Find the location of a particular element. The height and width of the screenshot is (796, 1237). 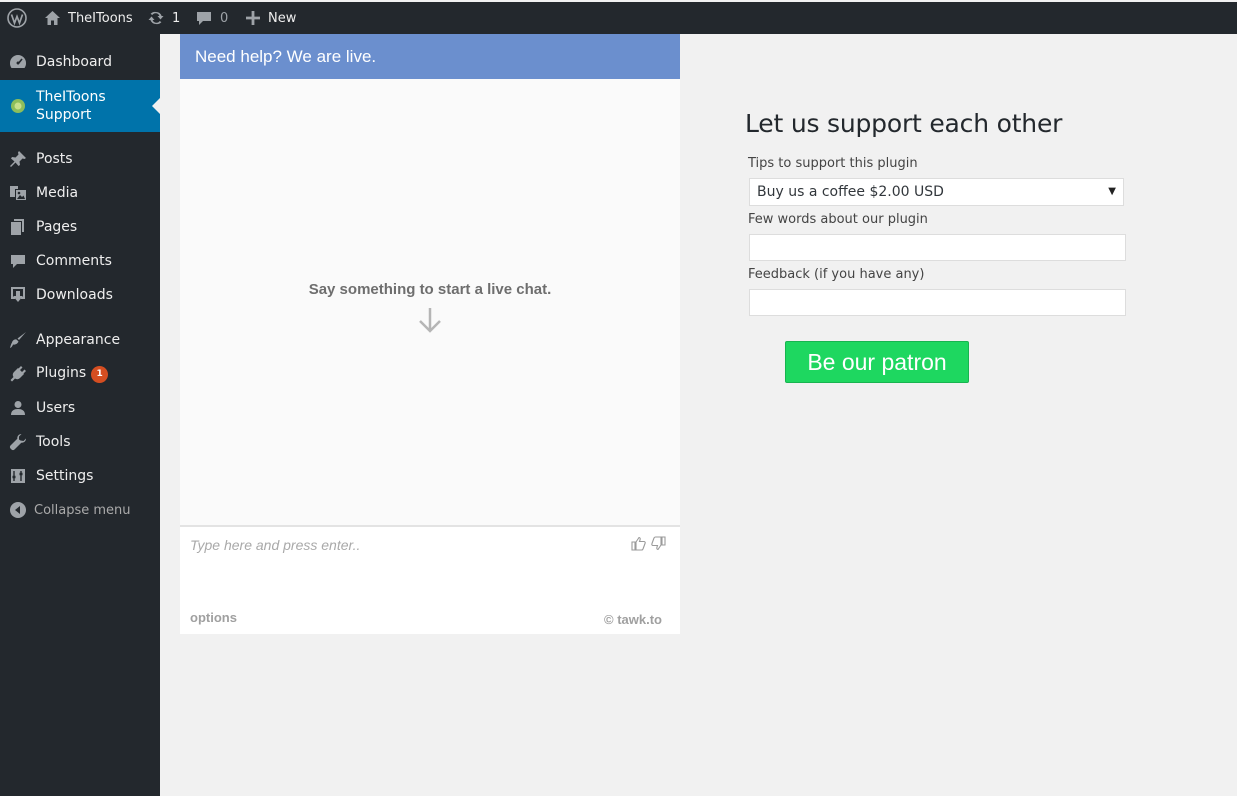

updates-link: 1 is located at coordinates (163, 18).